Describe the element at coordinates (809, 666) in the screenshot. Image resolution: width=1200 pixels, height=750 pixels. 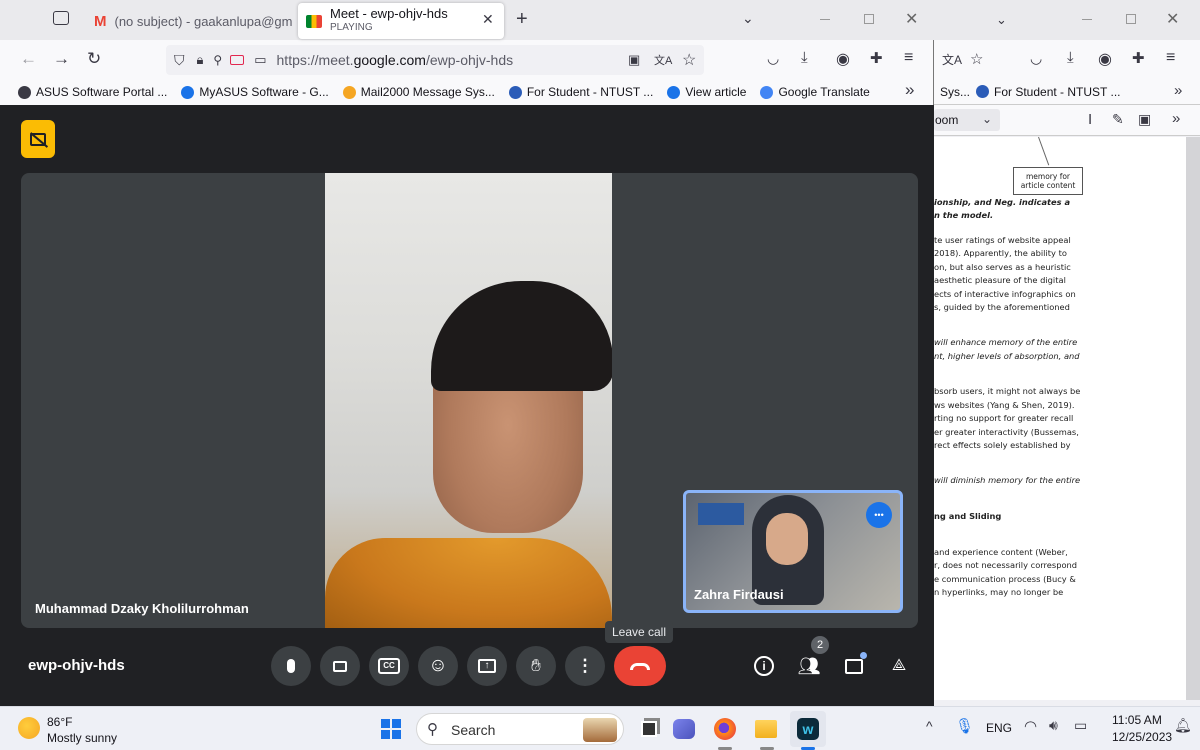
I see `people-button: 👥︎` at that location.